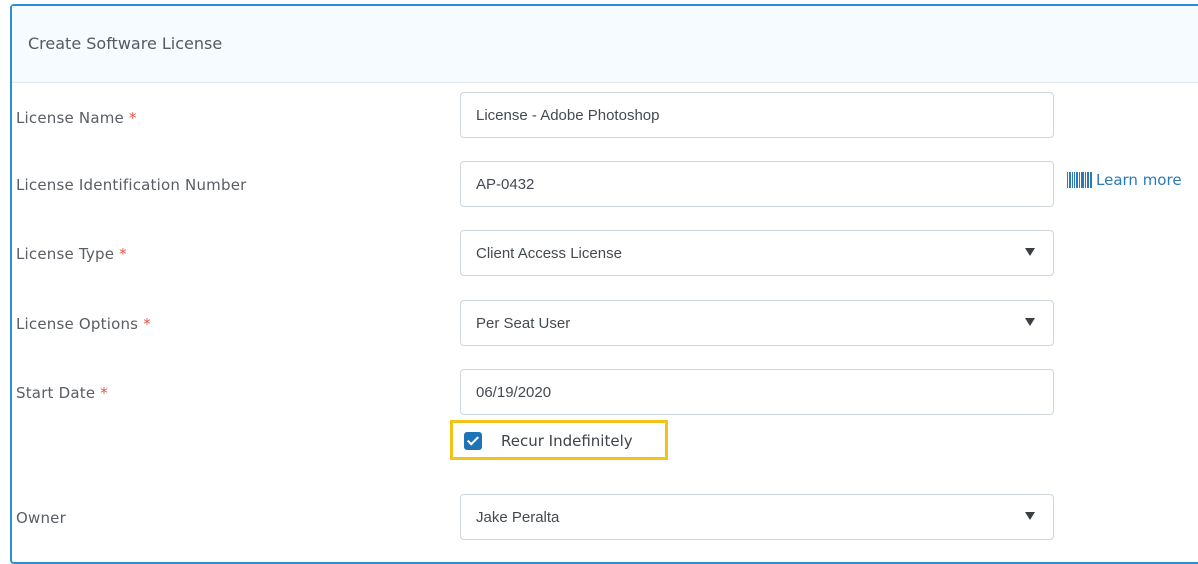 The height and width of the screenshot is (564, 1198). I want to click on recur-indefinitely-checkbox, so click(473, 441).